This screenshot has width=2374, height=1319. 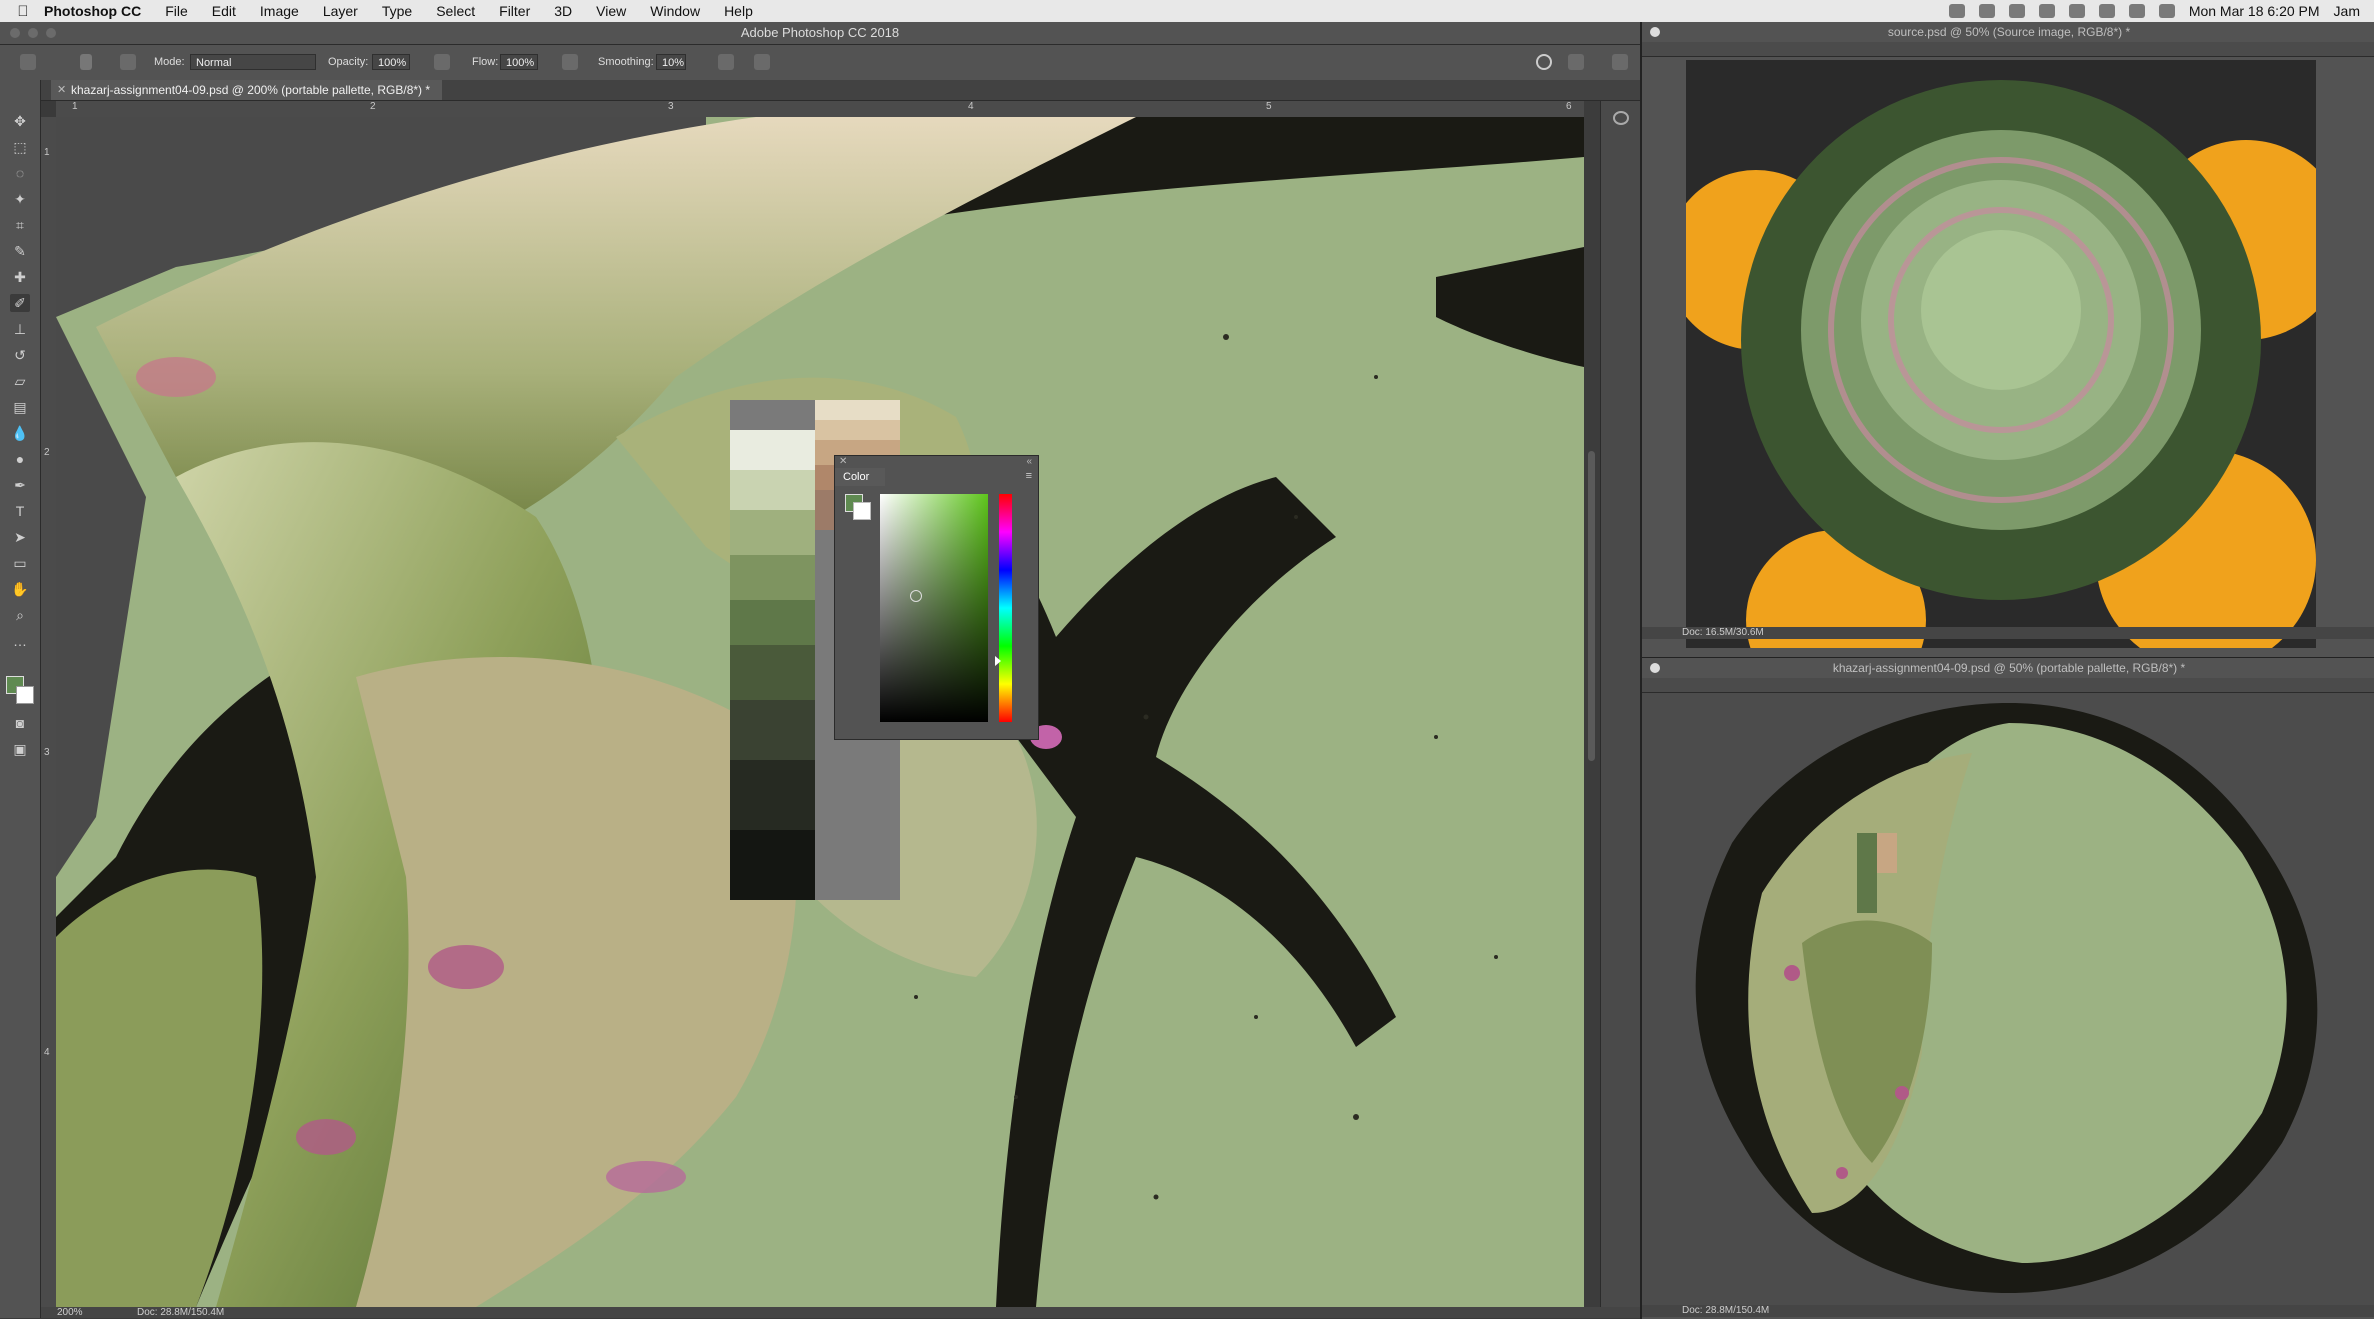 What do you see at coordinates (762, 62) in the screenshot?
I see `pressure-size-icon` at bounding box center [762, 62].